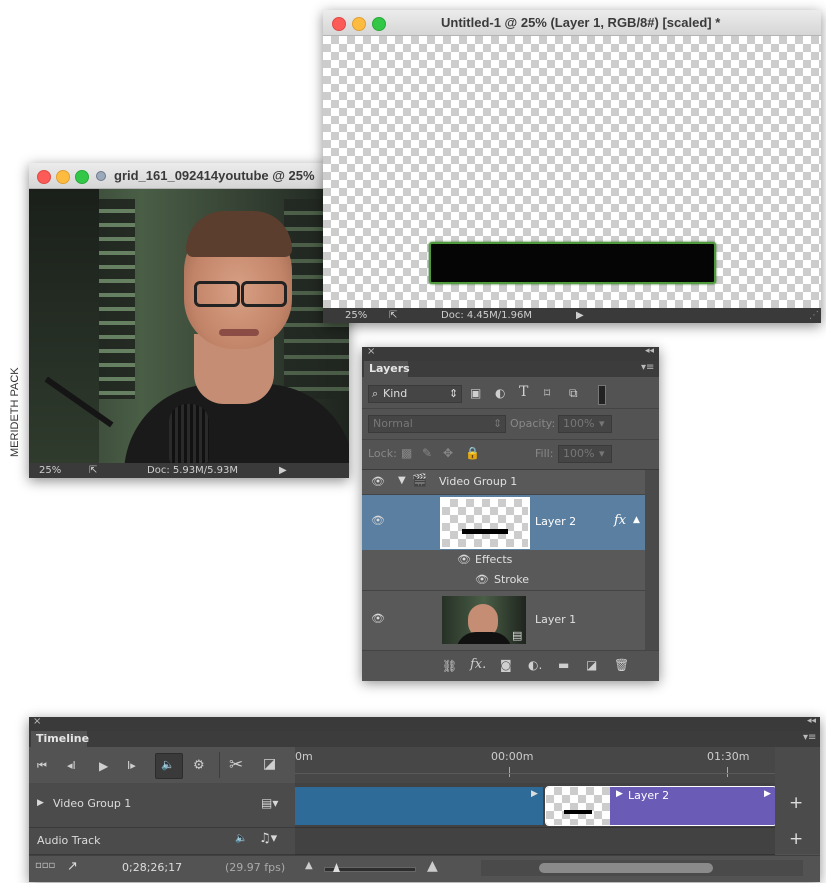 Image resolution: width=826 pixels, height=883 pixels. What do you see at coordinates (500, 393) in the screenshot?
I see `adjustment-filter-icon: ◐` at bounding box center [500, 393].